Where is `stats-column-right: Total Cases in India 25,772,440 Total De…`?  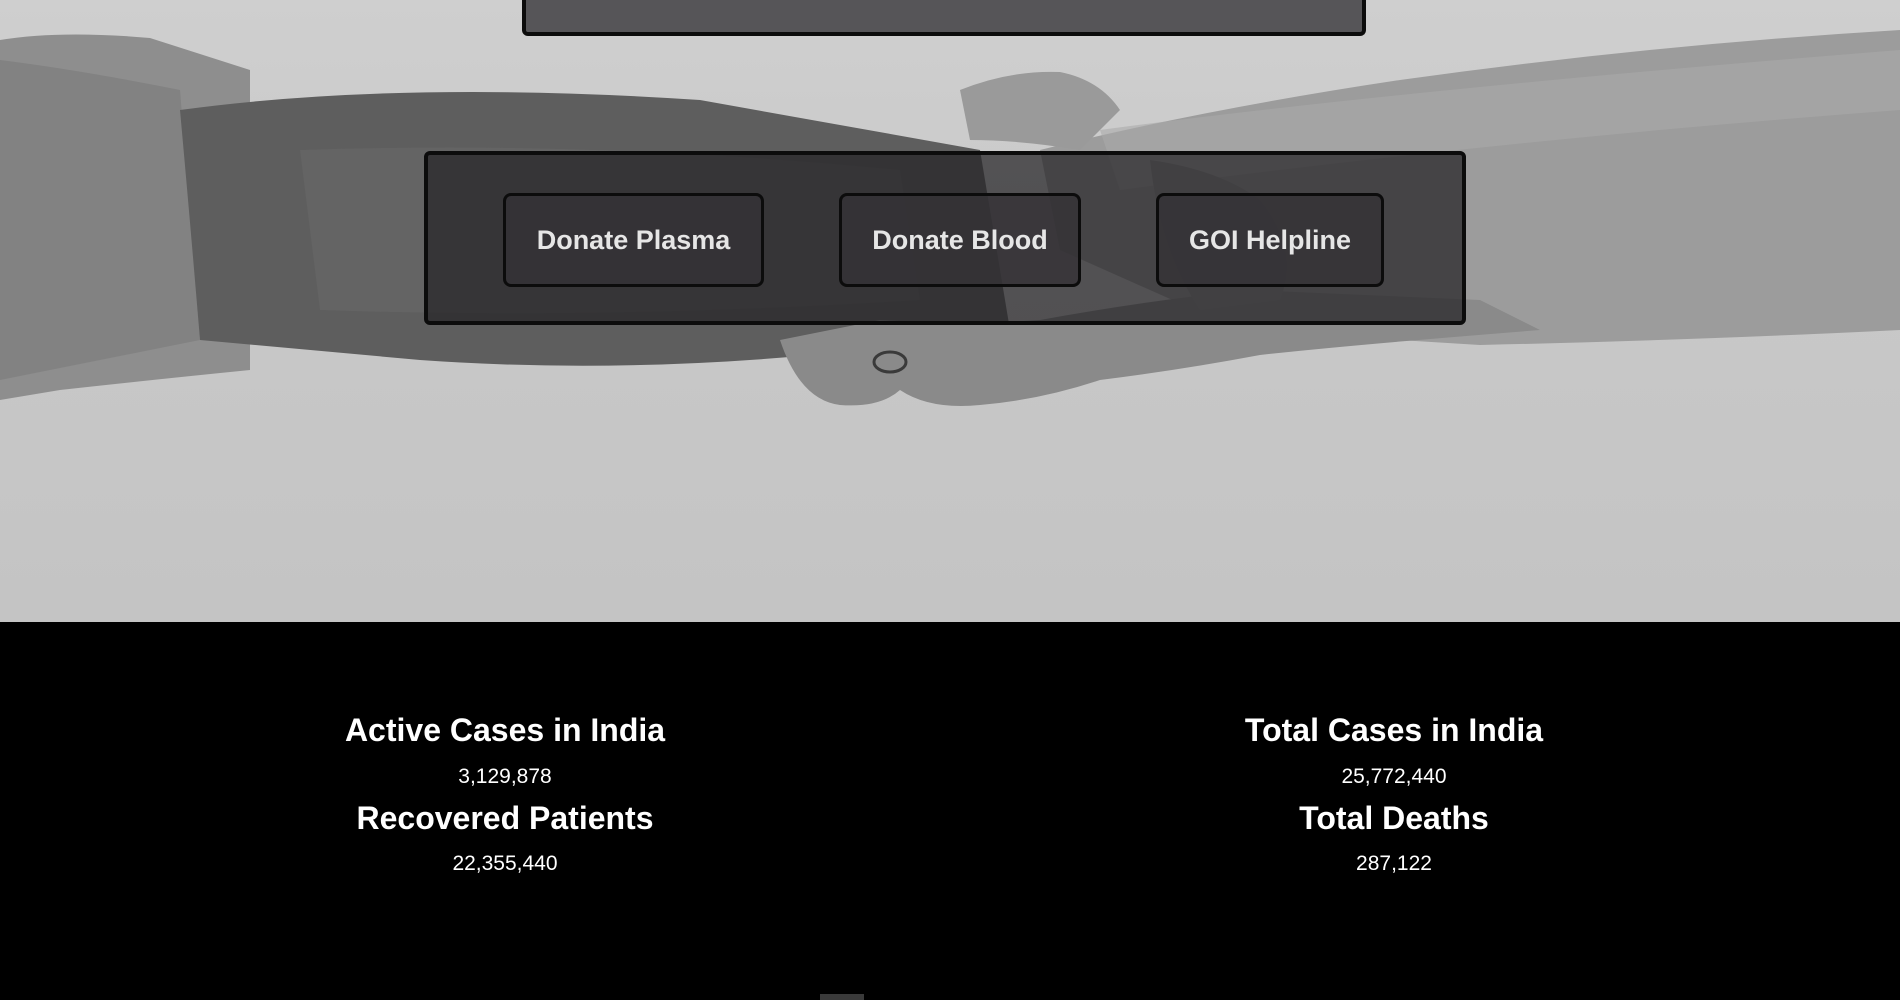 stats-column-right: Total Cases in India 25,772,440 Total De… is located at coordinates (1394, 797).